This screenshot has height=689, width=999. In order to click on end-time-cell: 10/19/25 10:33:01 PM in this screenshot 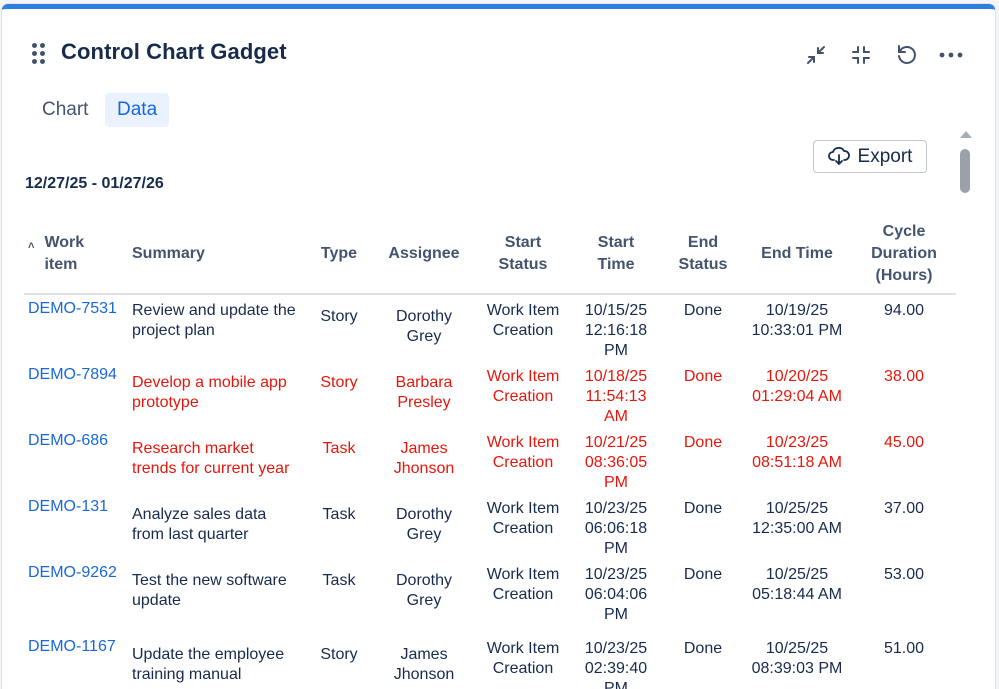, I will do `click(797, 327)`.